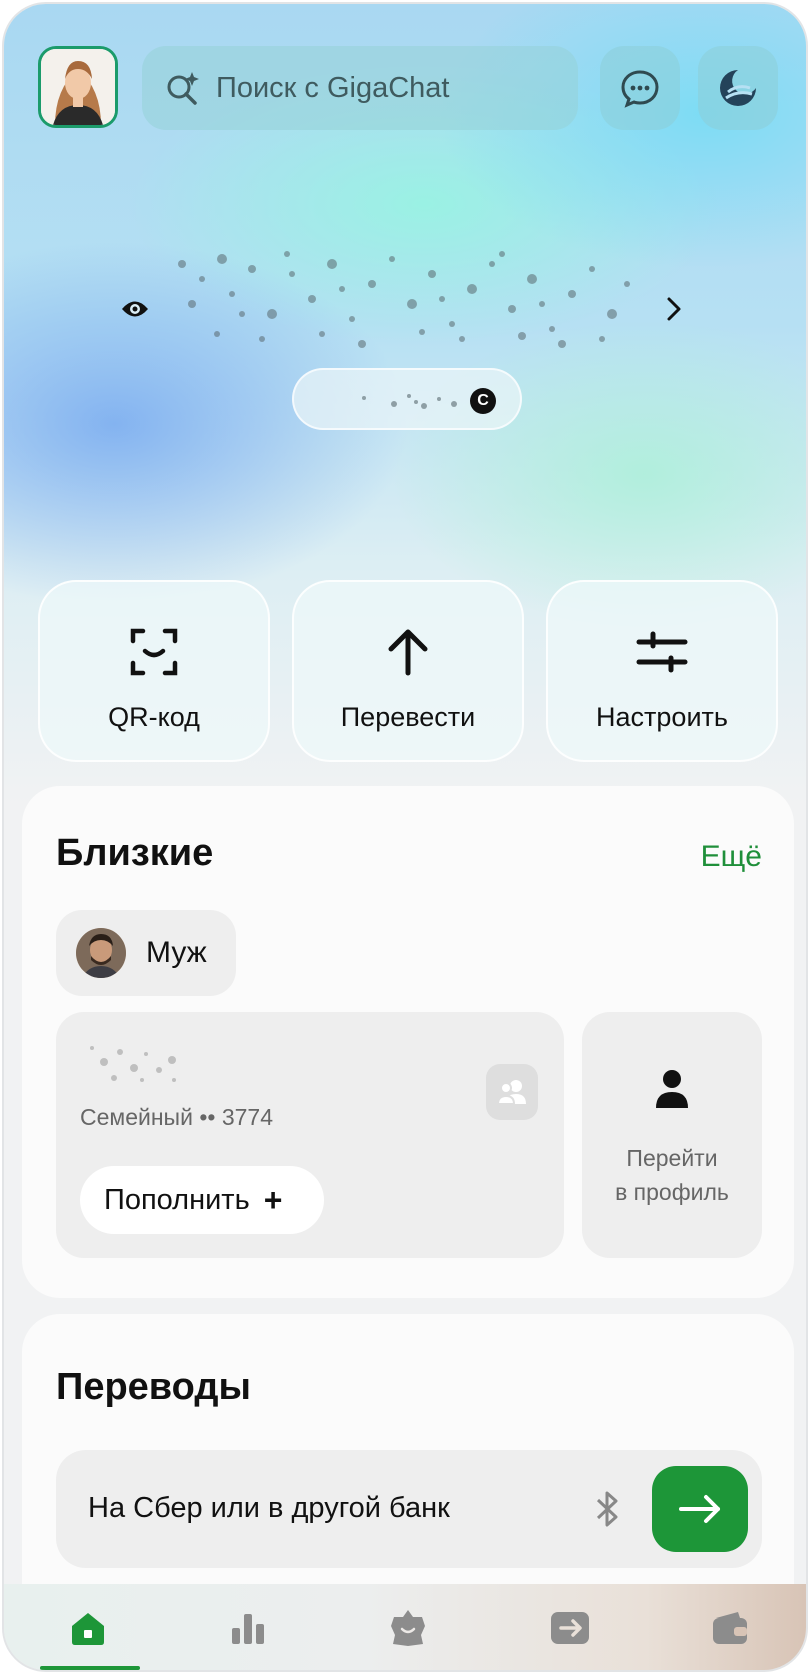  Describe the element at coordinates (672, 1135) in the screenshot. I see `go-to-profile-button: Перейти в профиль` at that location.